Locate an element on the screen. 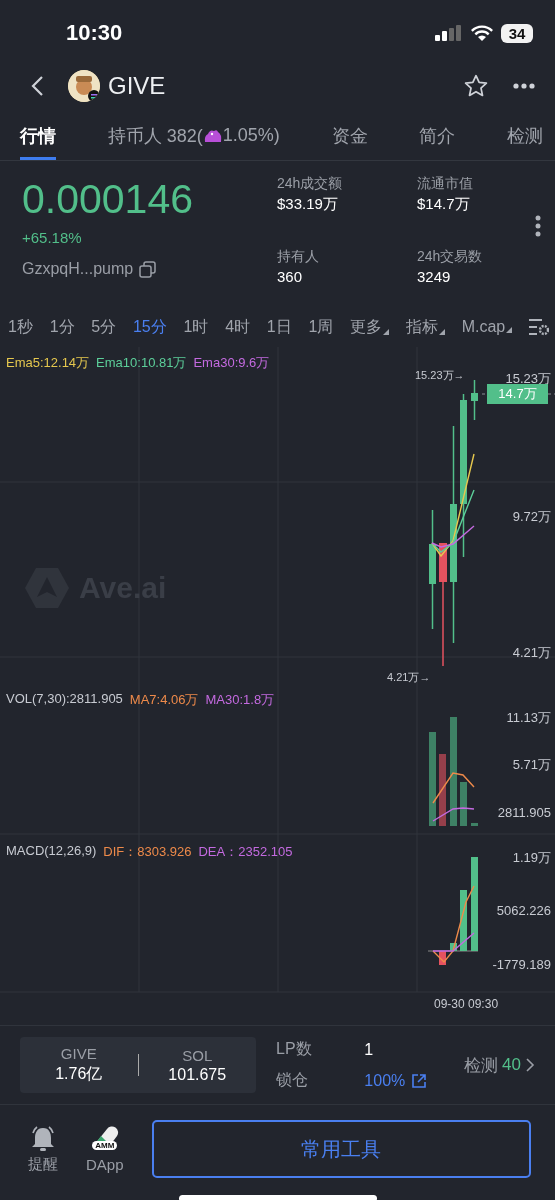  stat-value: 360 is located at coordinates (290, 276).